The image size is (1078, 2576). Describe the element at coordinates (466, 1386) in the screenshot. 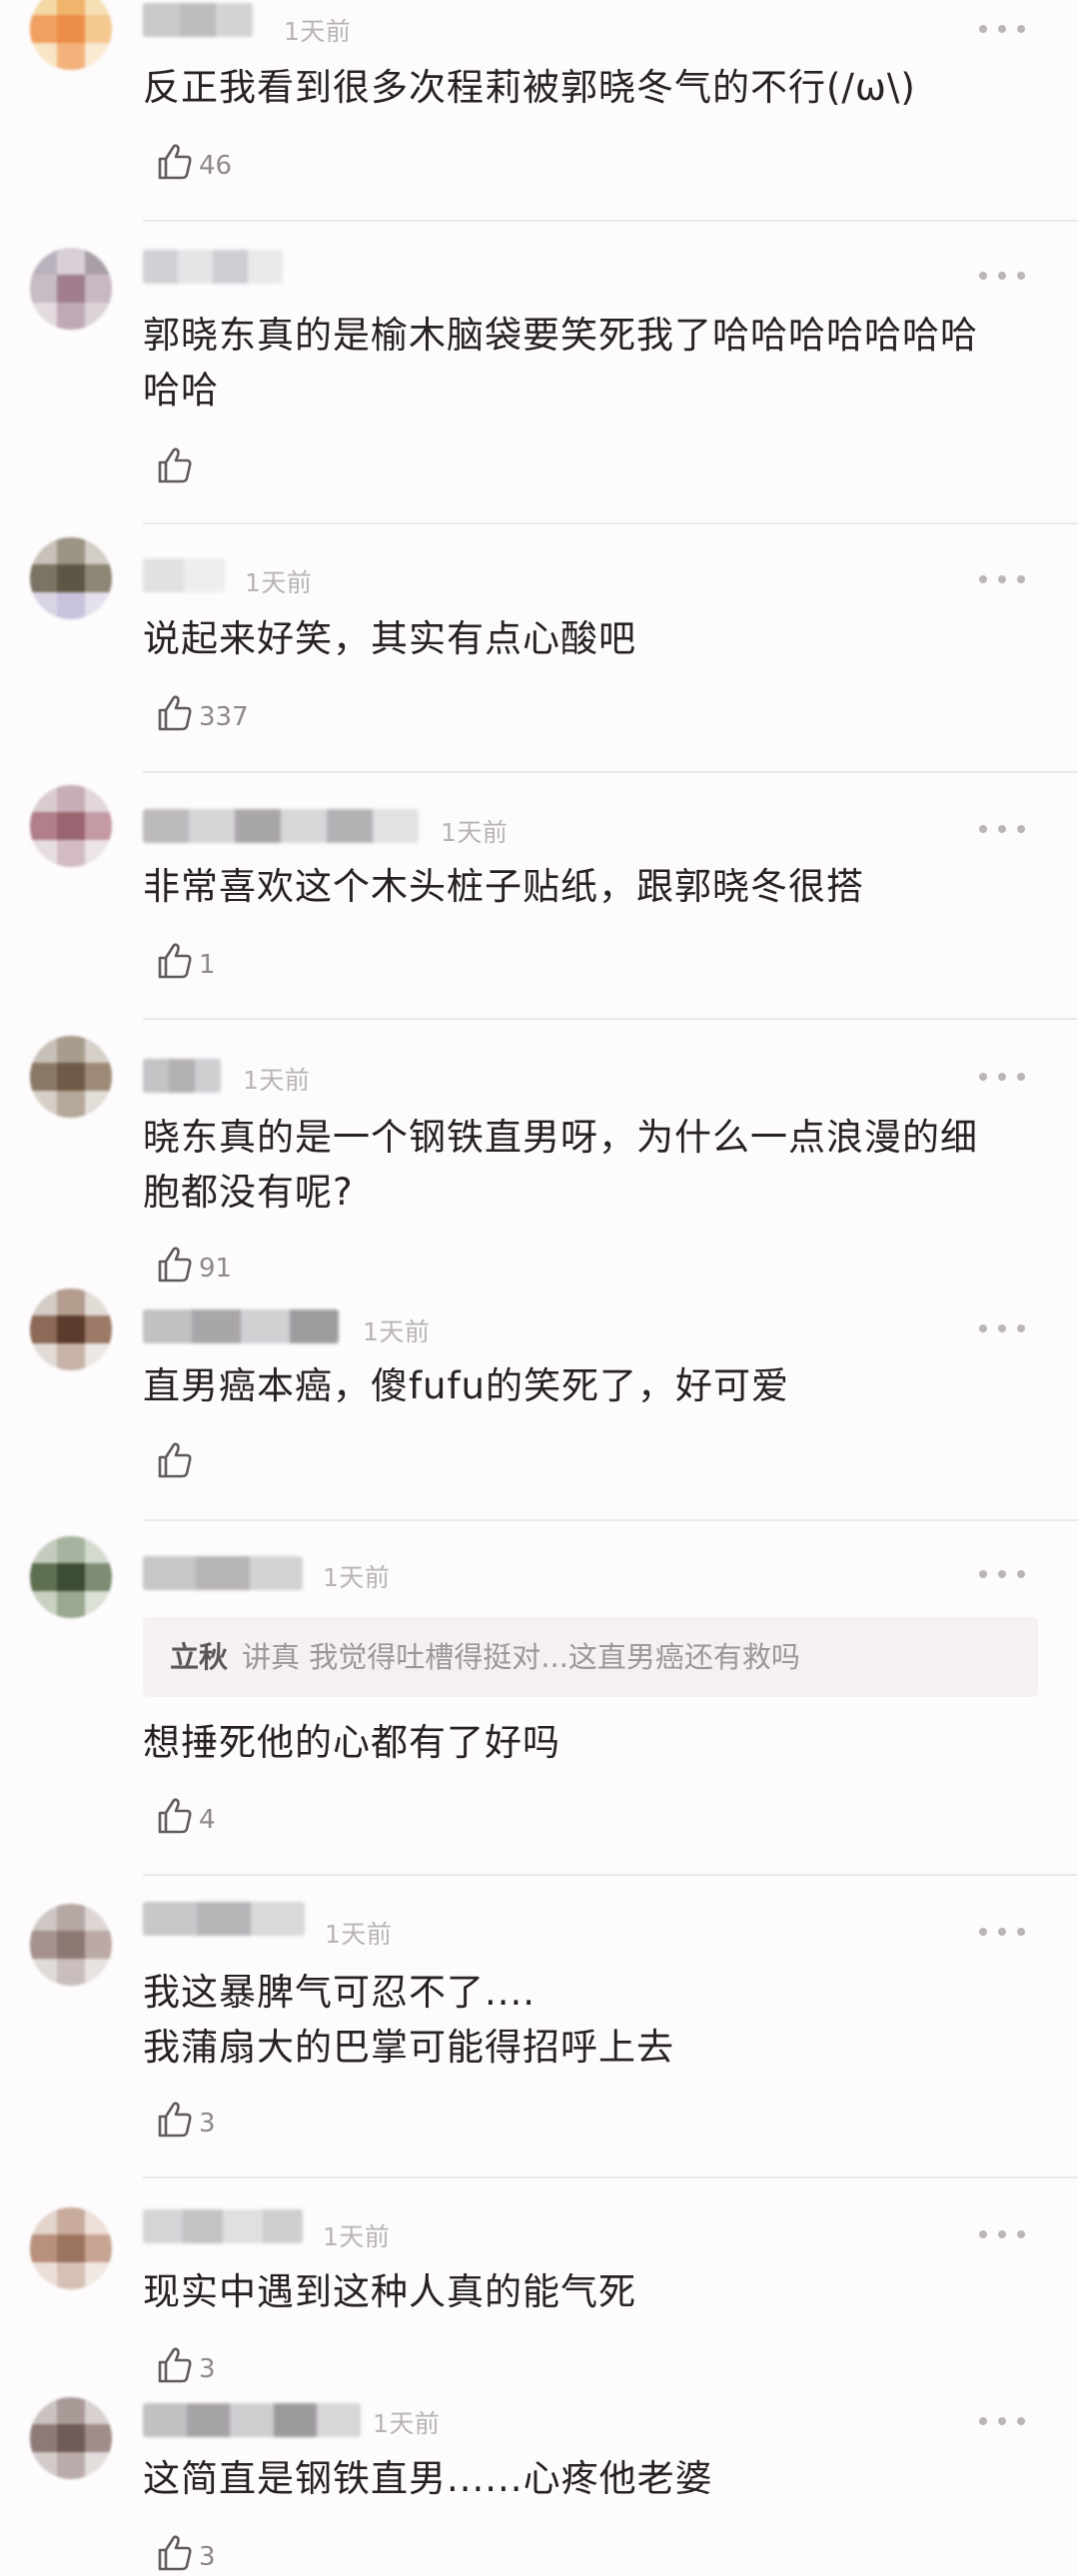

I see `comment-text: 直男癌本癌，傻fufu的笑死了，好可爱` at that location.